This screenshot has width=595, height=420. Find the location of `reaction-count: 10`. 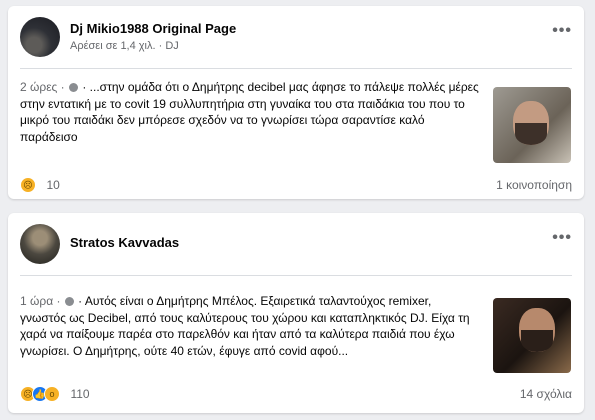

reaction-count: 10 is located at coordinates (52, 185).